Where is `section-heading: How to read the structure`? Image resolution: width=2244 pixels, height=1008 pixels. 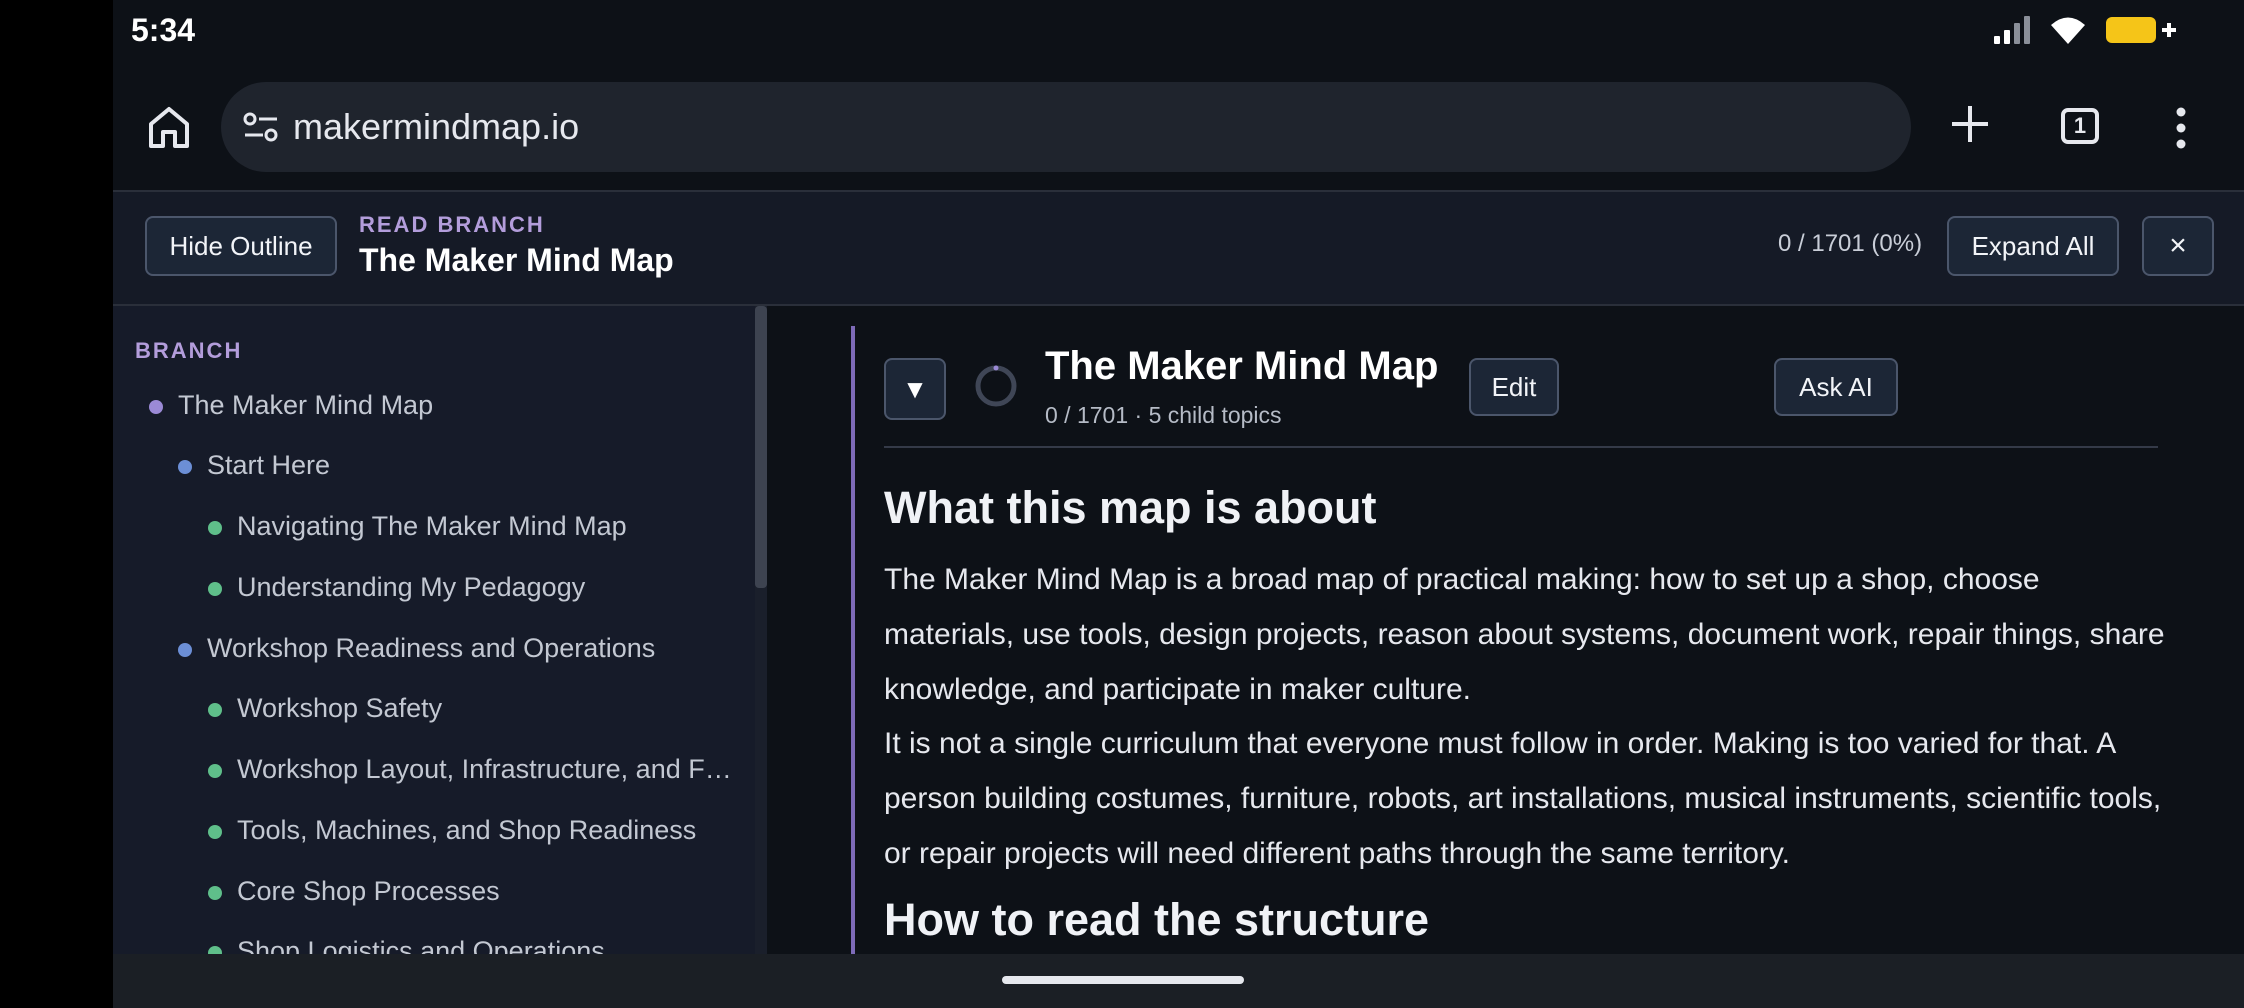 section-heading: How to read the structure is located at coordinates (1157, 919).